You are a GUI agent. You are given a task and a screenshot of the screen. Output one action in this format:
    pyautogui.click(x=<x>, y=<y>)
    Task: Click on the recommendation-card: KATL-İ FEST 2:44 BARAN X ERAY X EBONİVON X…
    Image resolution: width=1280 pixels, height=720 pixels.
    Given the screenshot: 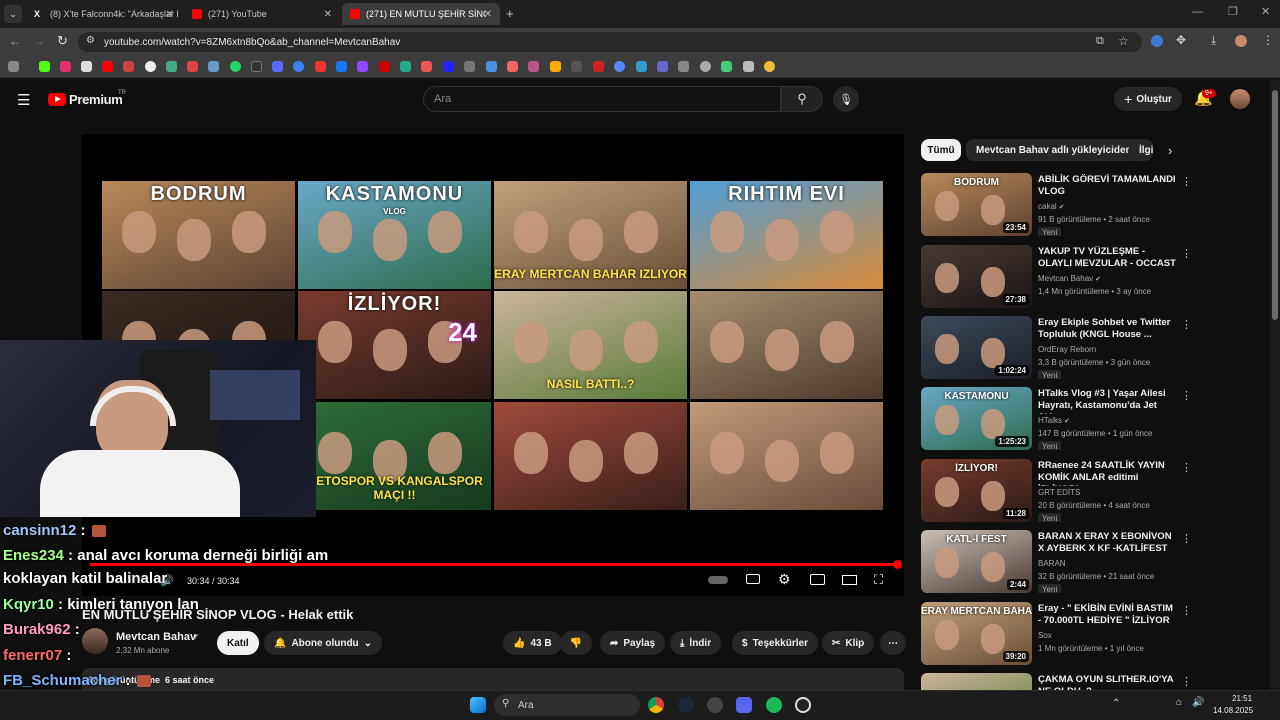 What is the action you would take?
    pyautogui.click(x=1093, y=561)
    